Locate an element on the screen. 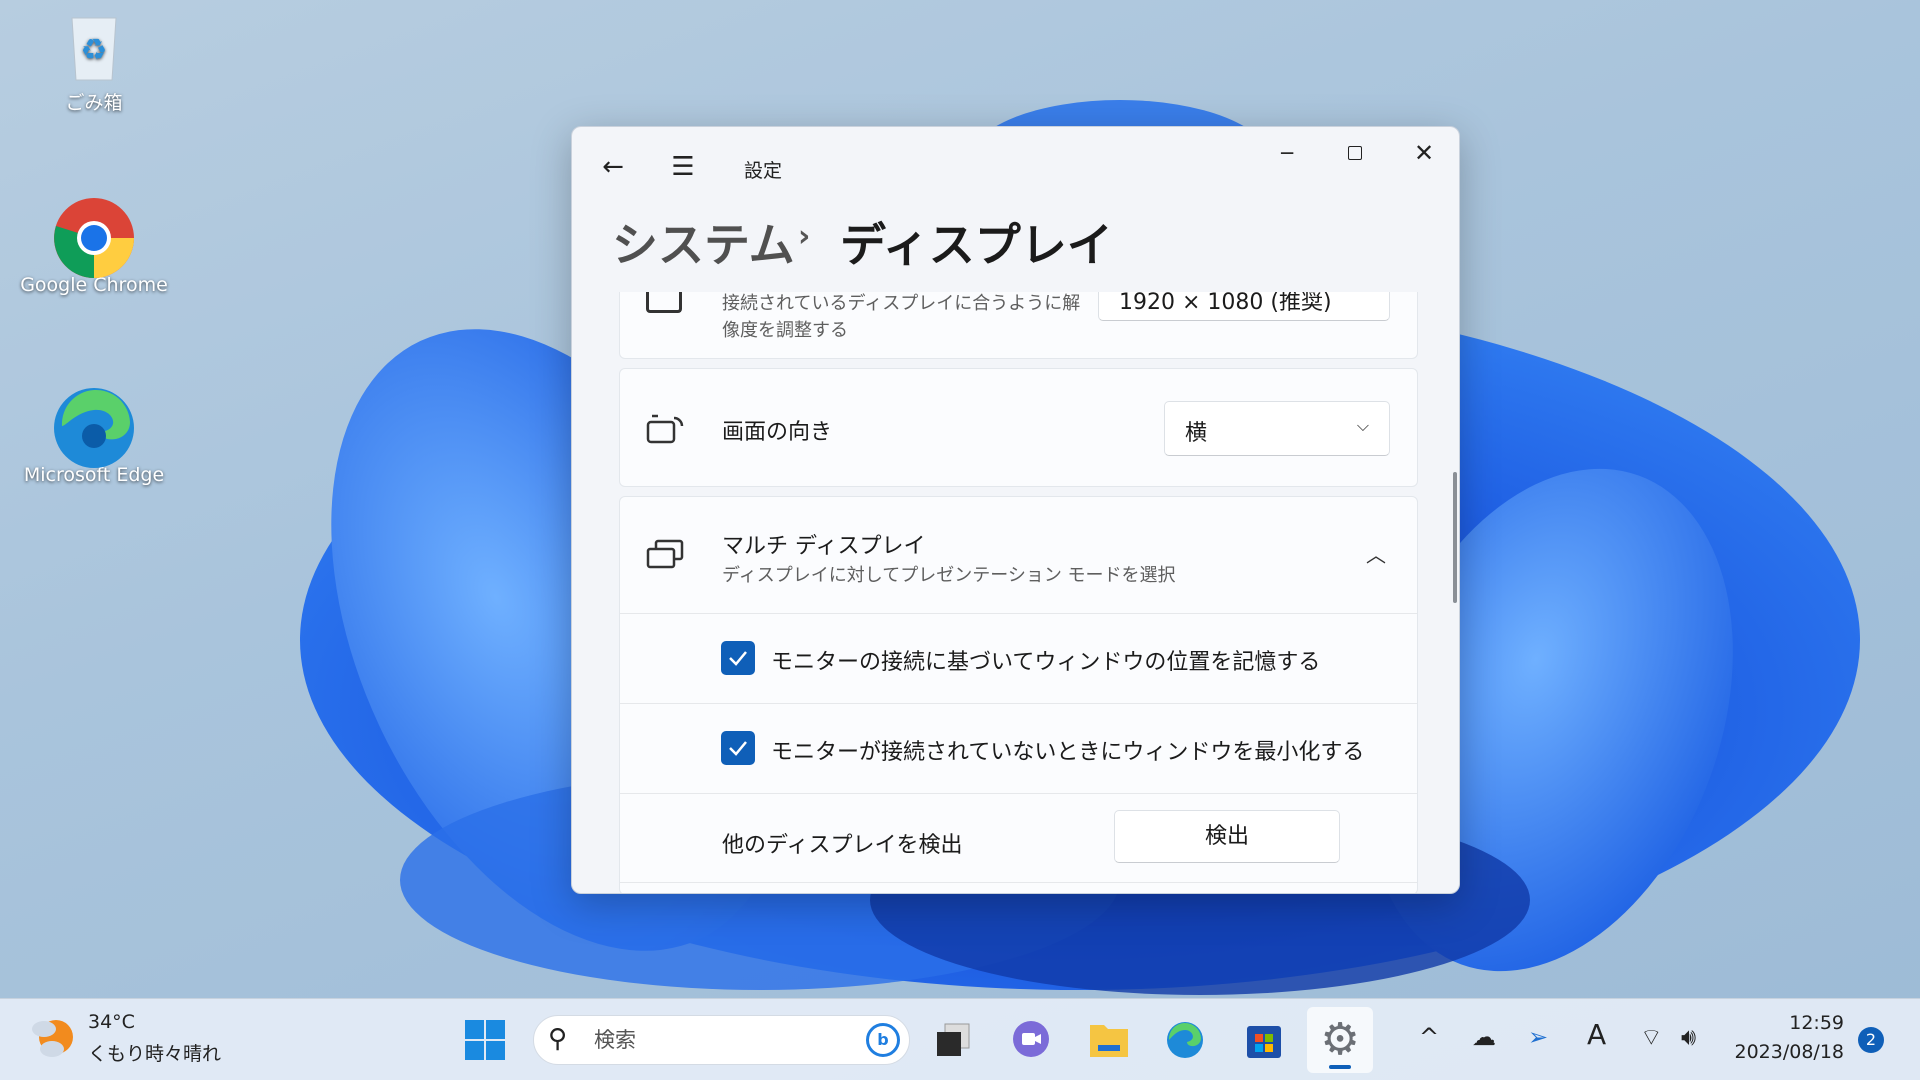 Image resolution: width=1920 pixels, height=1080 pixels. resolution-description: 接続されているディスプレイに合うように解 is located at coordinates (901, 303).